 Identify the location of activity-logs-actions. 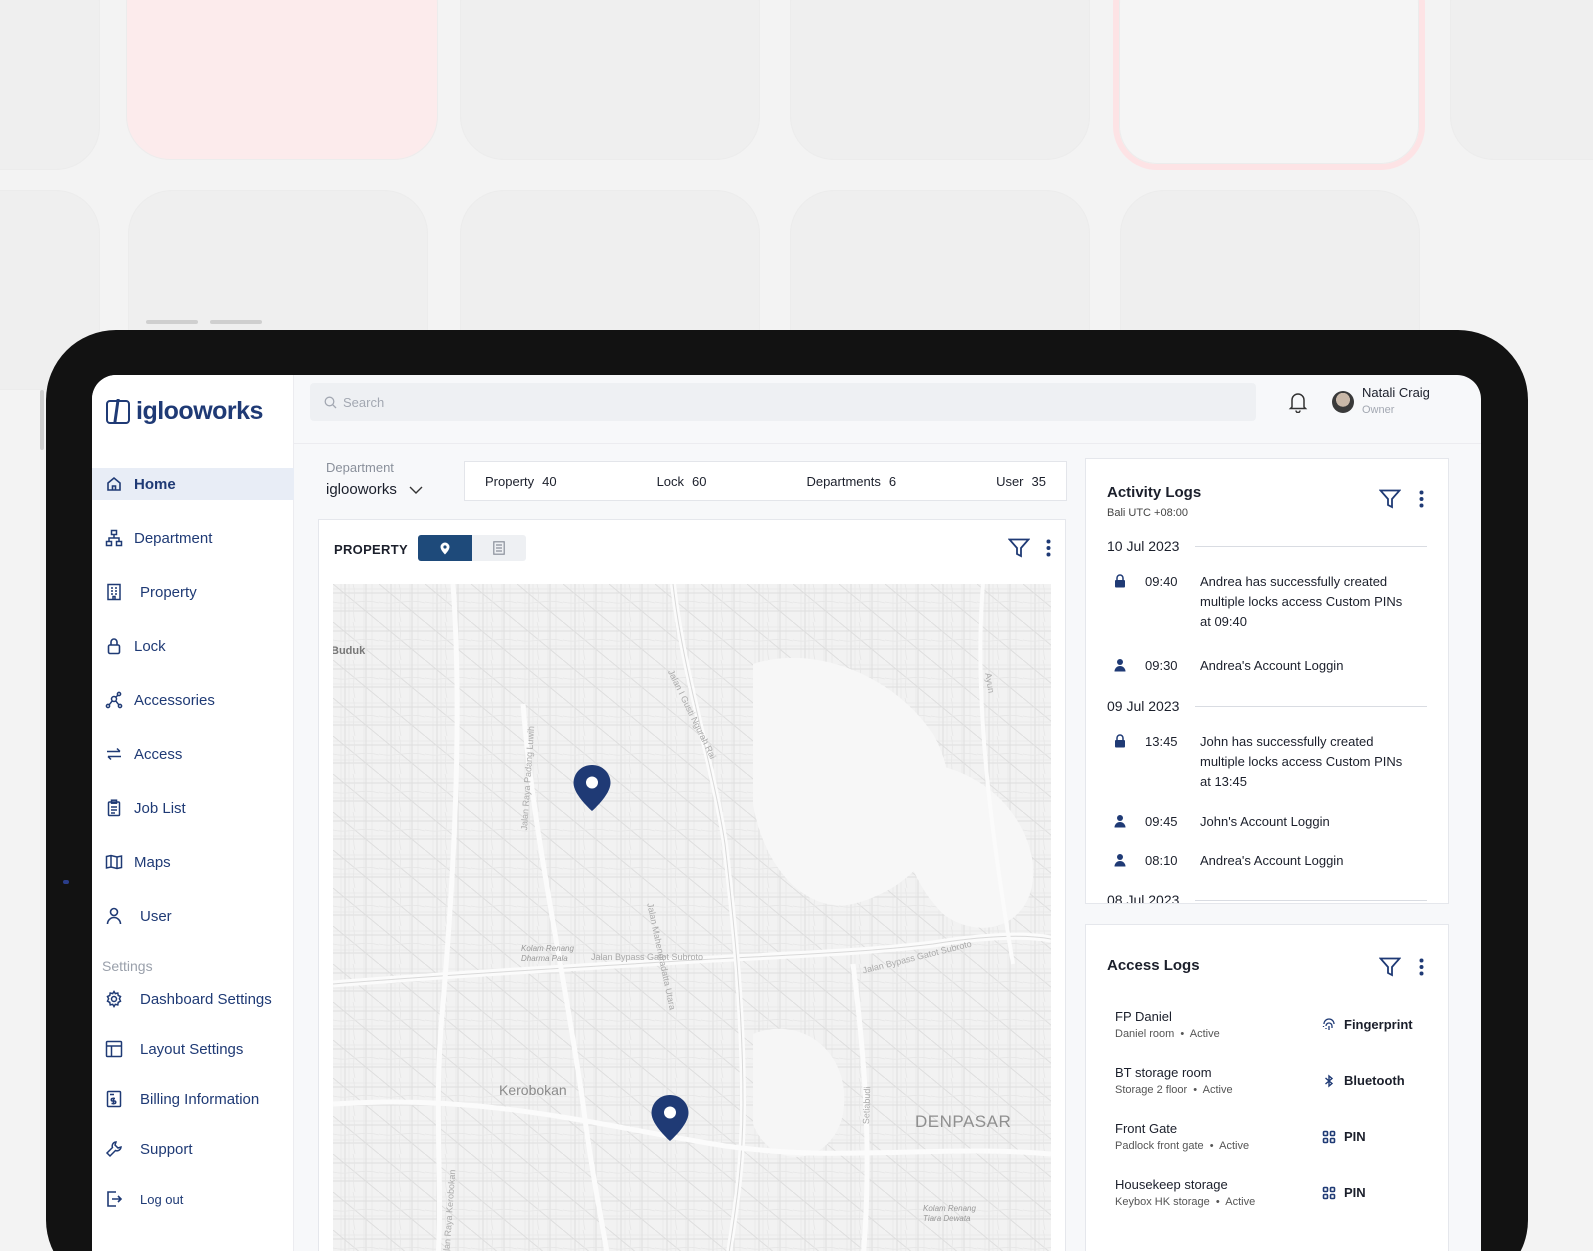
(1401, 499).